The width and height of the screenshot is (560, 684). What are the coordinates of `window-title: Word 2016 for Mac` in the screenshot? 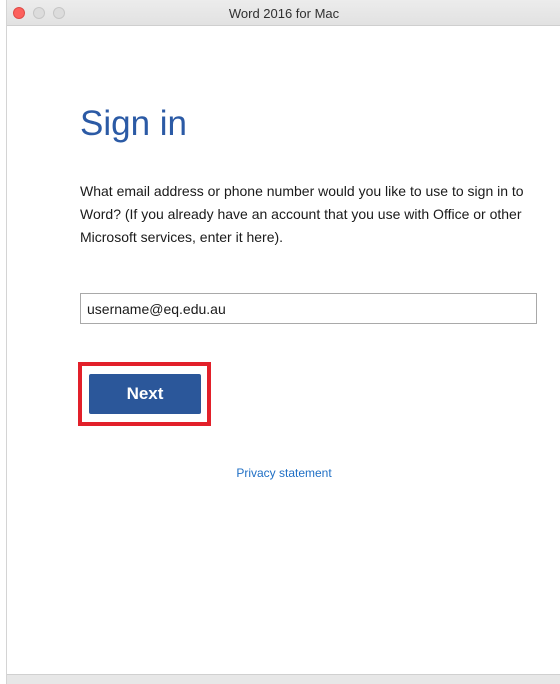 It's located at (284, 13).